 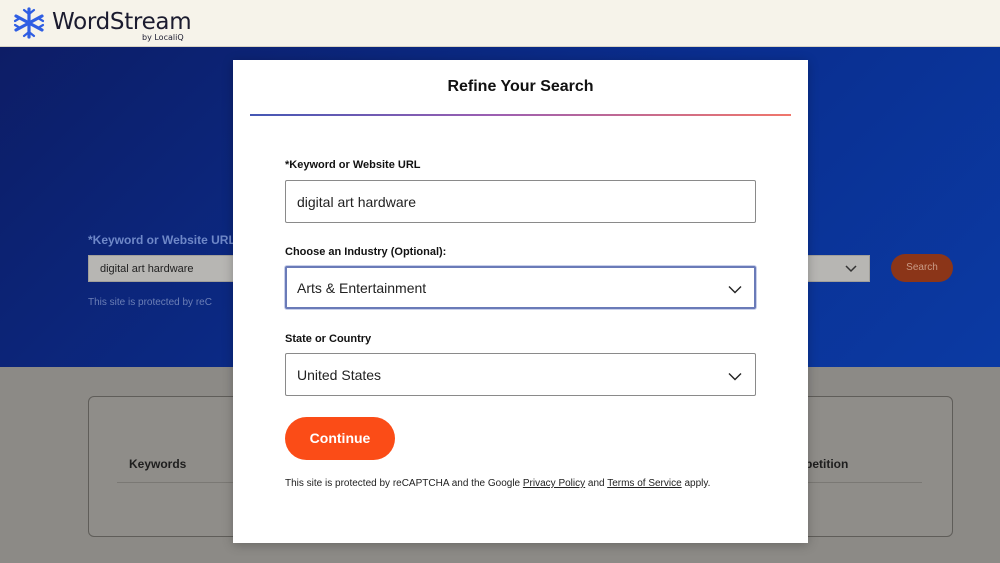 I want to click on column-header-competition: petition, so click(x=827, y=464).